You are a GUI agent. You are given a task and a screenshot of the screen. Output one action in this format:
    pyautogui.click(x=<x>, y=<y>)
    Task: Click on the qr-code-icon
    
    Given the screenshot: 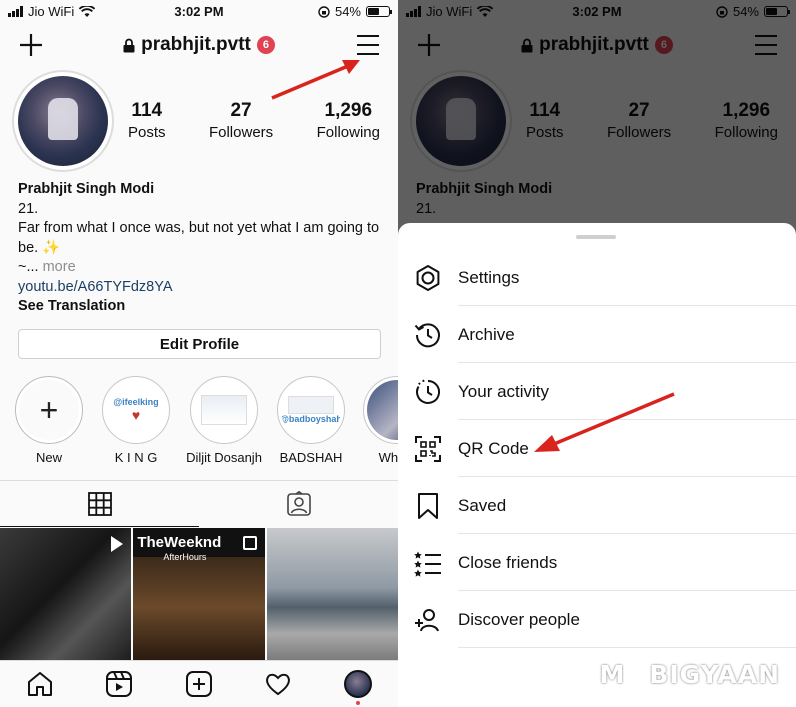 What is the action you would take?
    pyautogui.click(x=428, y=448)
    